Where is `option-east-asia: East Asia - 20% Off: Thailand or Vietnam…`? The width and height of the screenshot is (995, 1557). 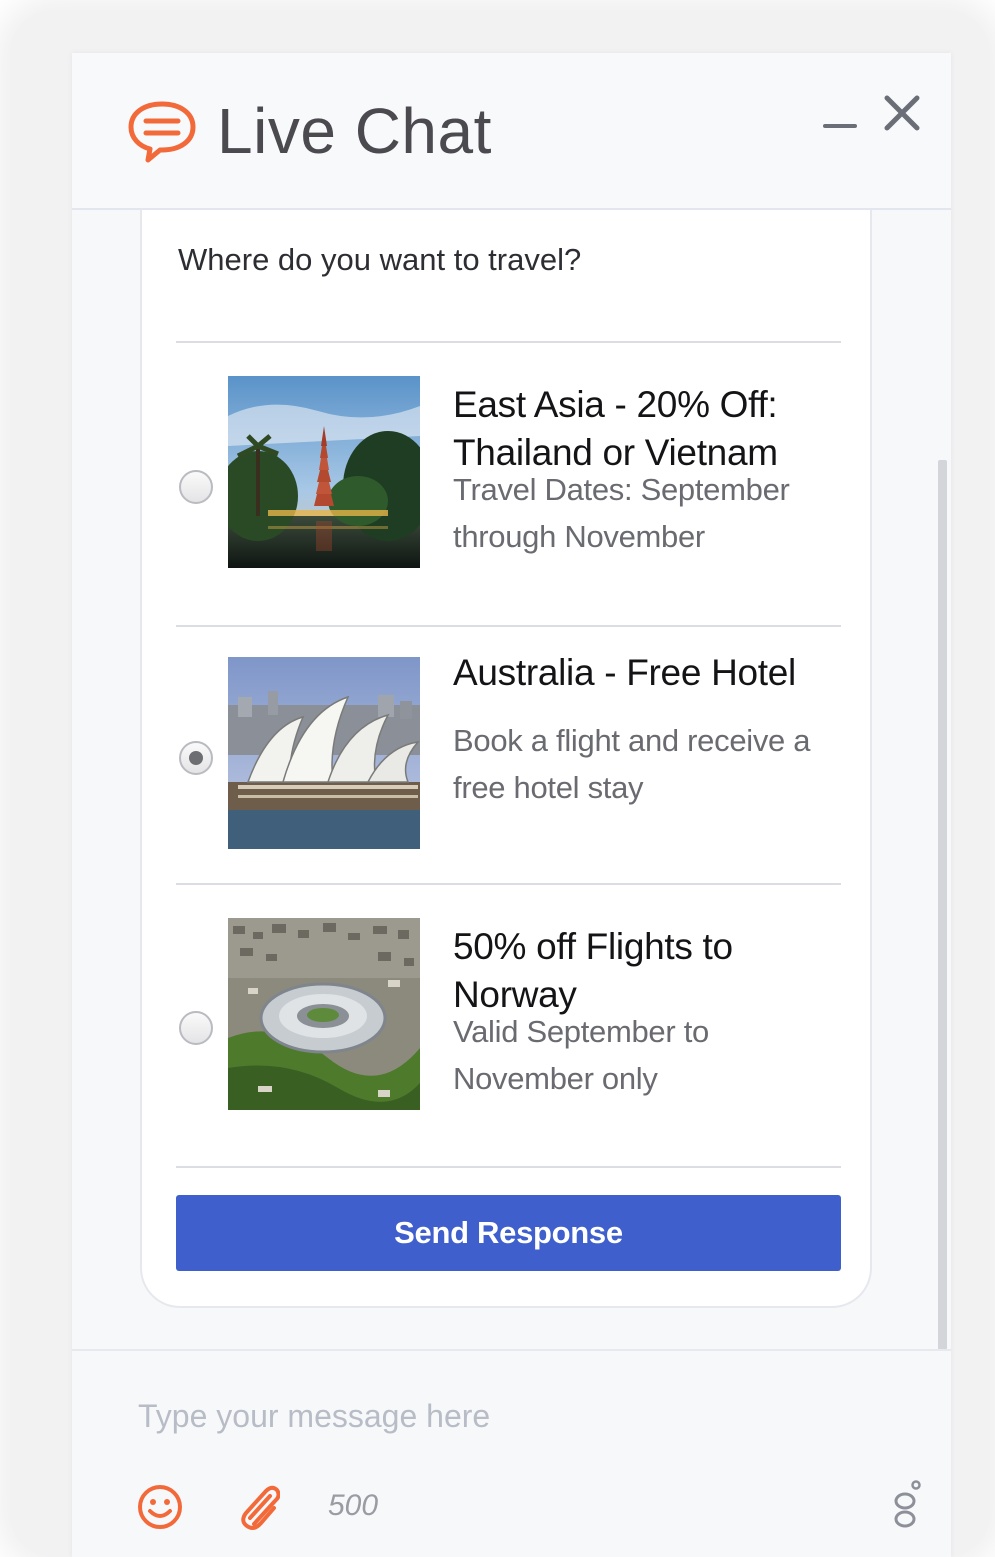
option-east-asia: East Asia - 20% Off: Thailand or Vietnam… is located at coordinates (508, 484).